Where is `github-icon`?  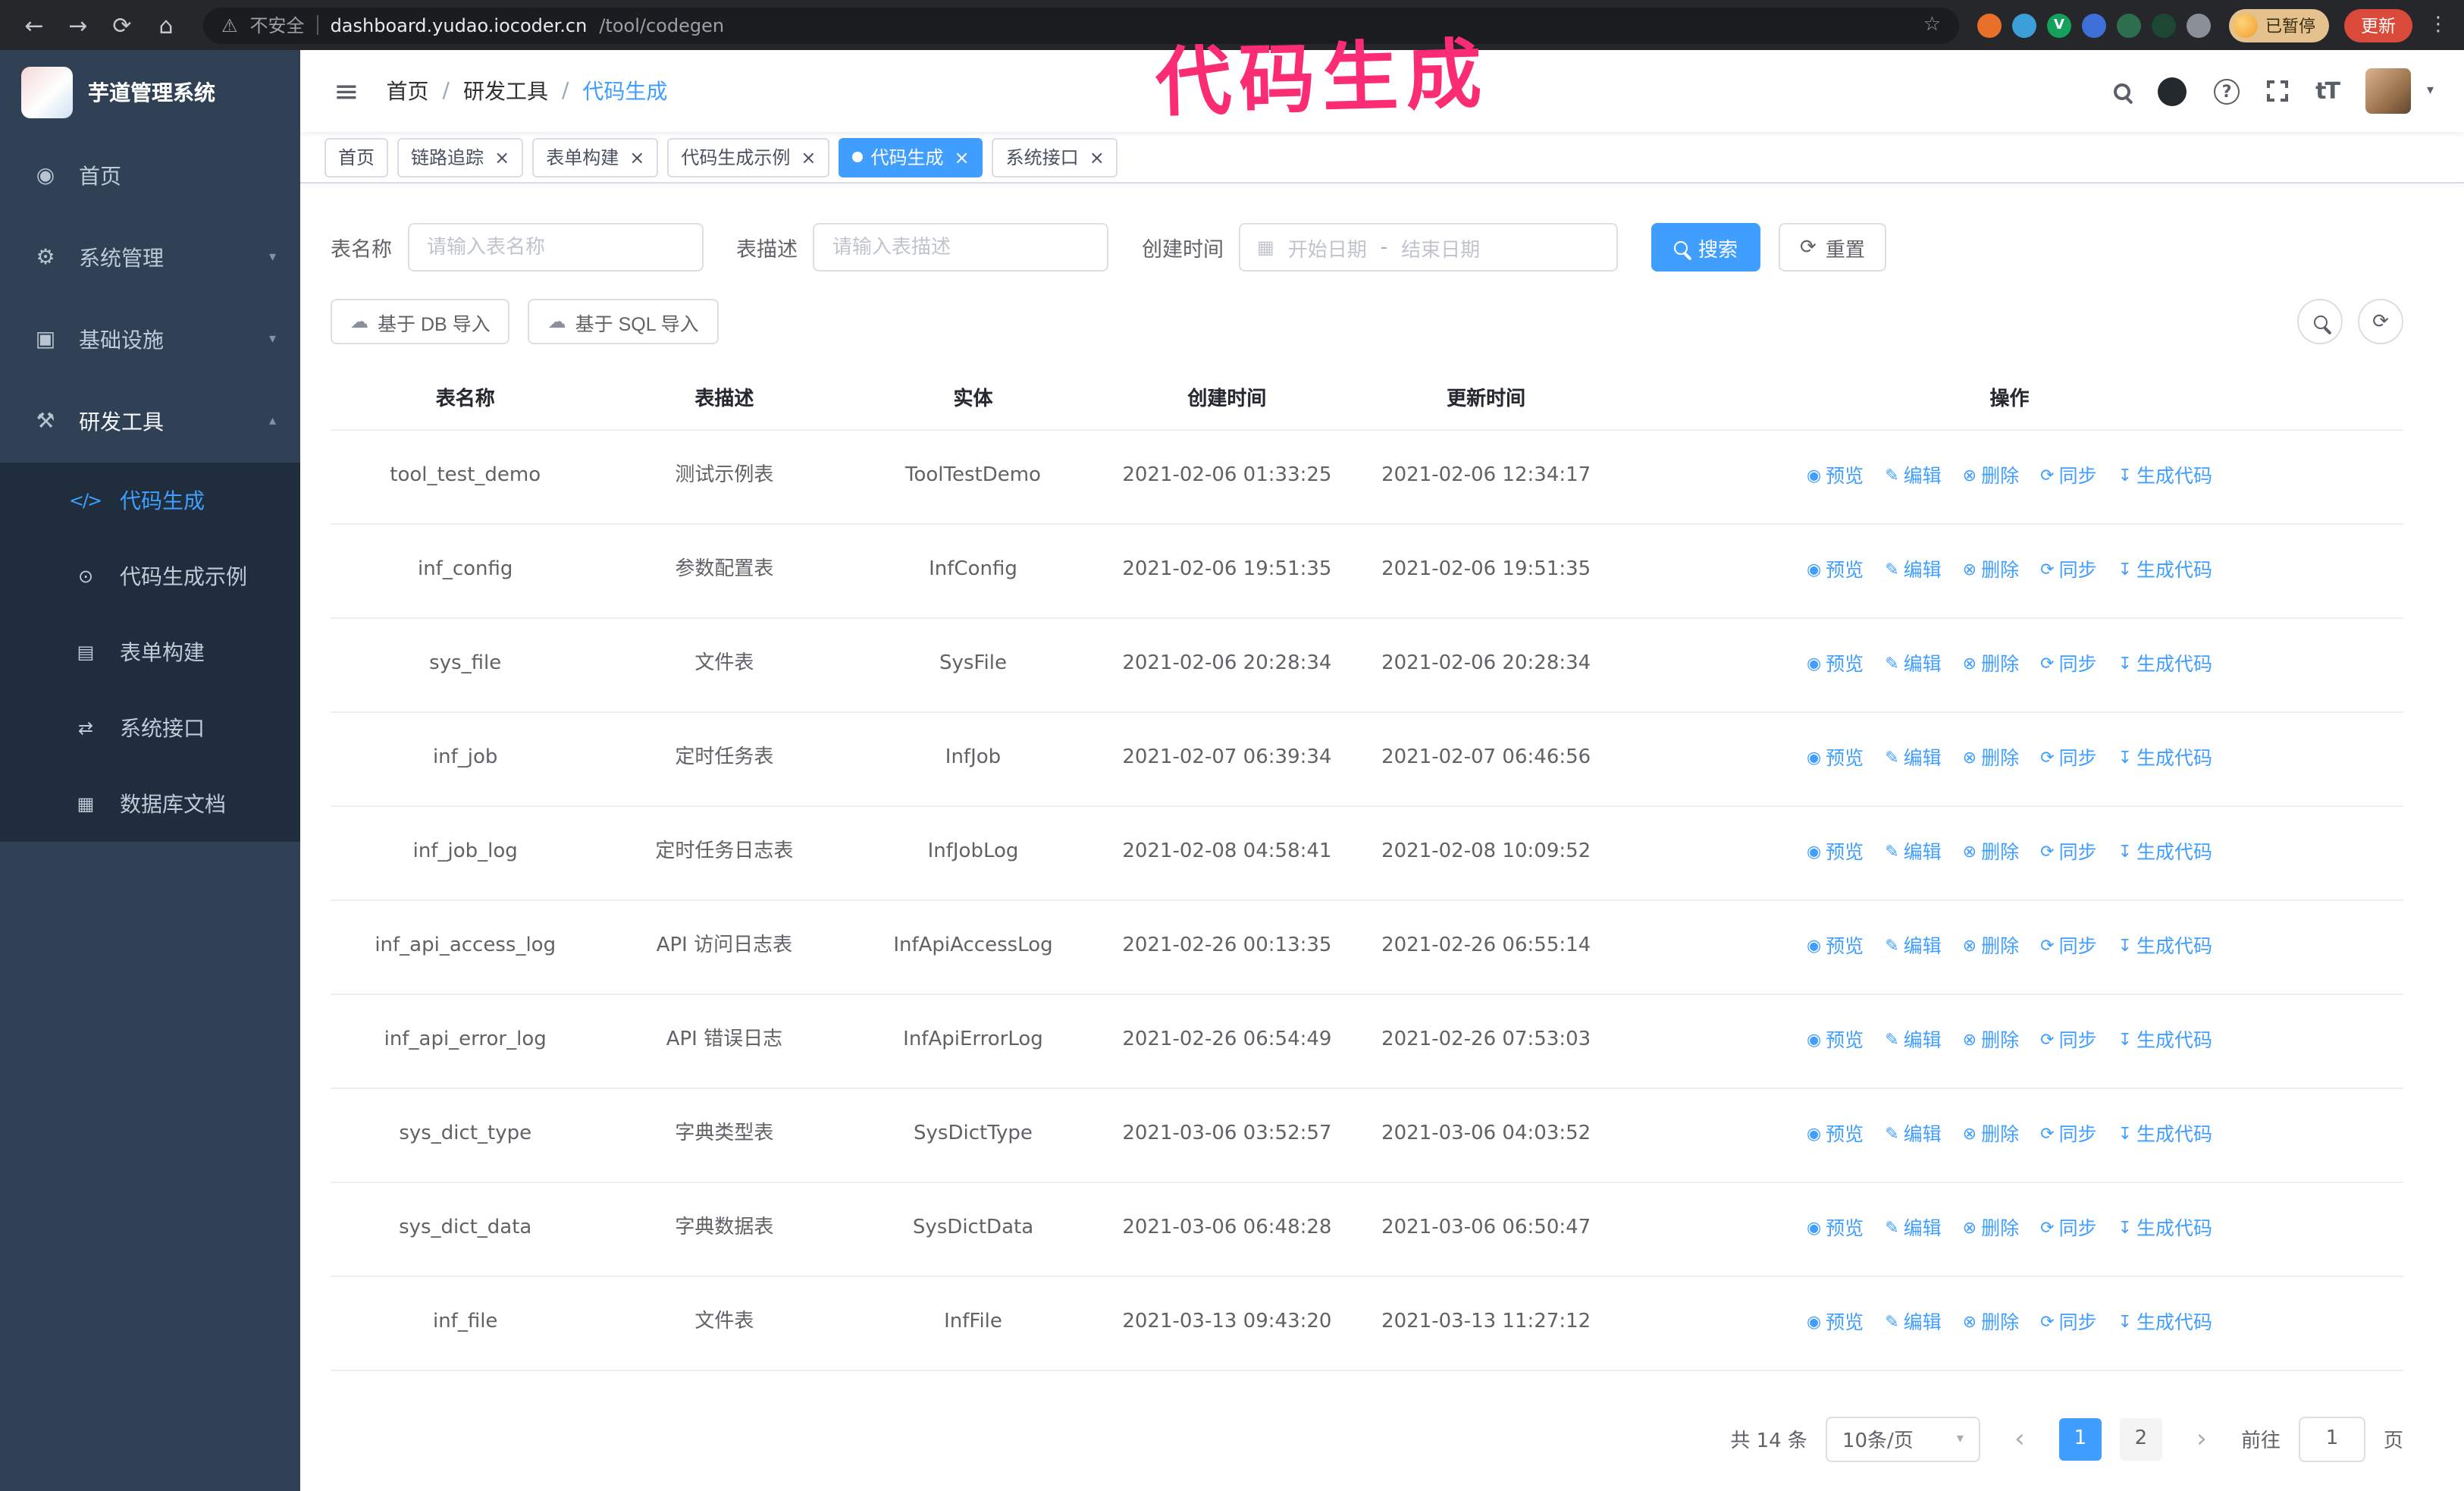 github-icon is located at coordinates (2173, 91).